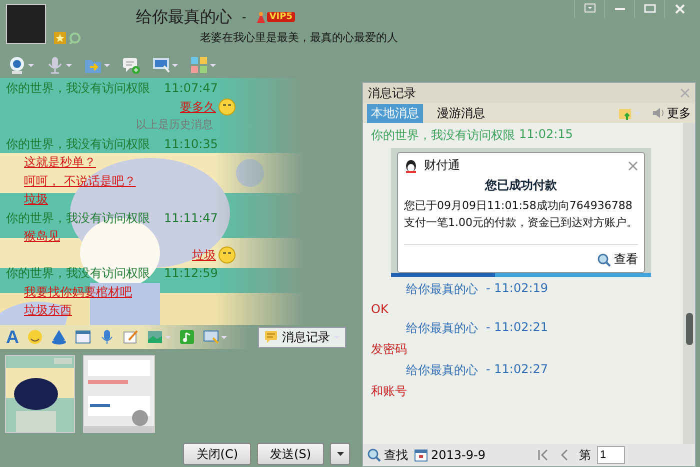 The width and height of the screenshot is (700, 467). Describe the element at coordinates (543, 455) in the screenshot. I see `first-page-icon` at that location.